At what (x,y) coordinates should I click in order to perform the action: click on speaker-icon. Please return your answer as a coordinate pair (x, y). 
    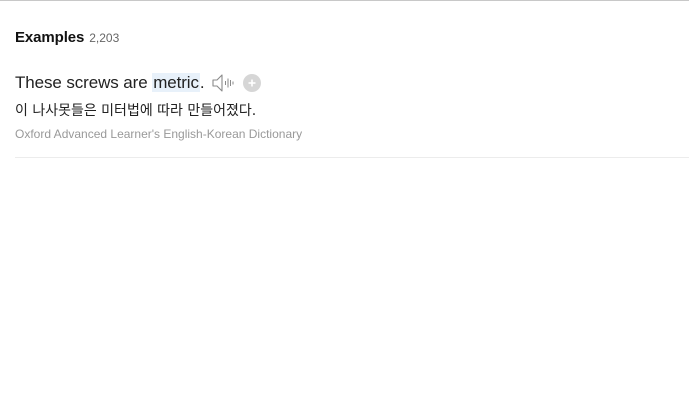
    Looking at the image, I should click on (224, 83).